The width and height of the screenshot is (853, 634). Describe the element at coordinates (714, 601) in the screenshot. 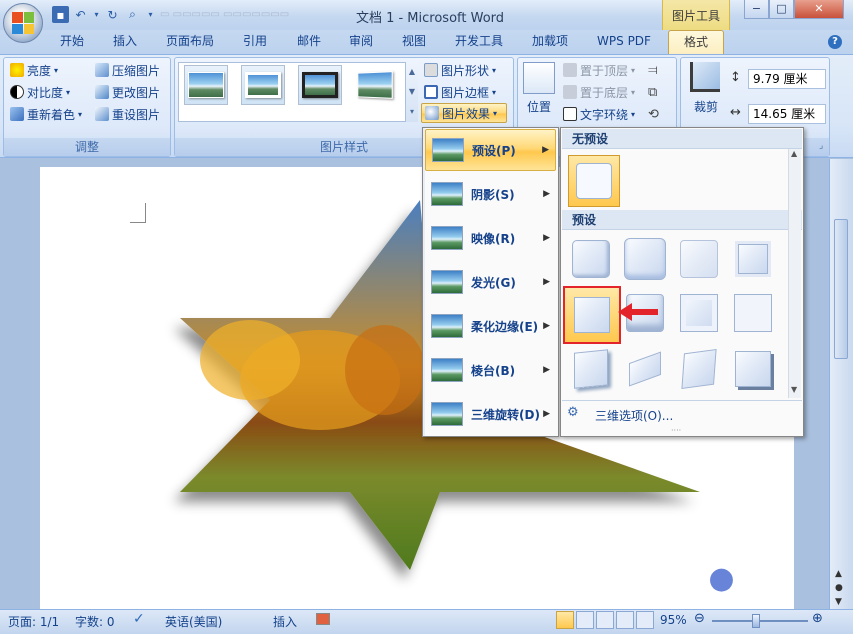

I see `watermark-url: jingyan.baidu.com` at that location.